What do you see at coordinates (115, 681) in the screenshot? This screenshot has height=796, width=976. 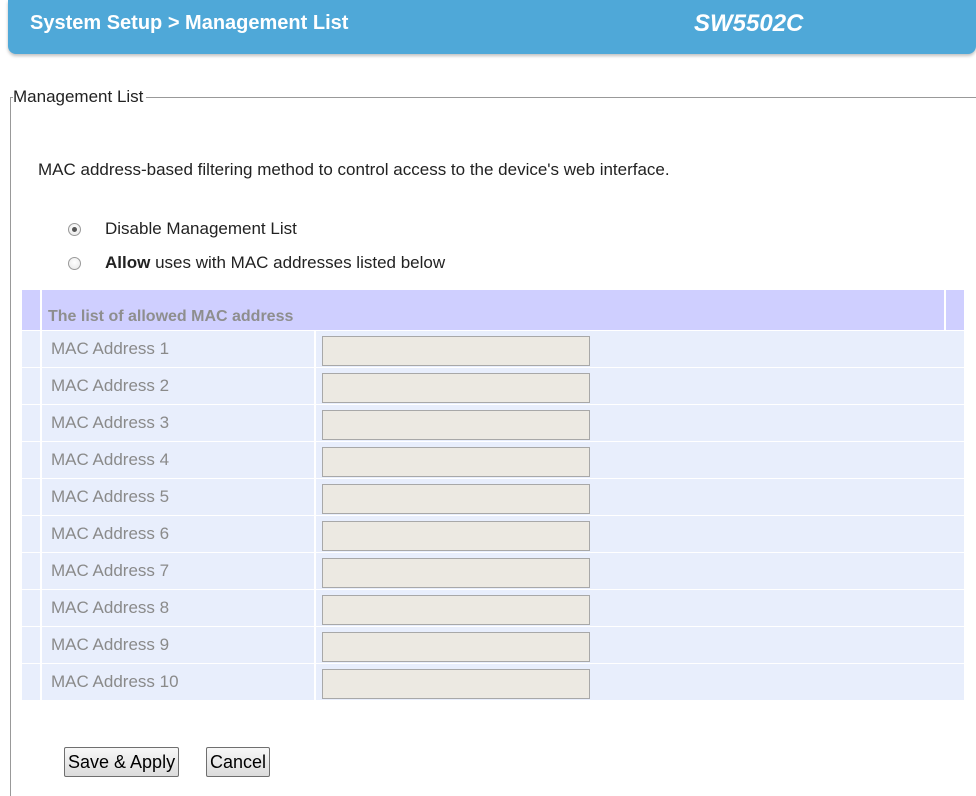 I see `mac-address-label: MAC Address 10` at bounding box center [115, 681].